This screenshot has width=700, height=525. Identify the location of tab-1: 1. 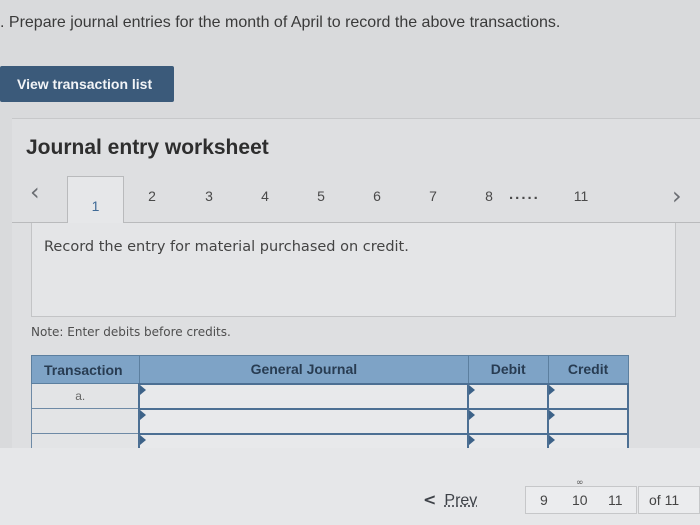
(95, 200).